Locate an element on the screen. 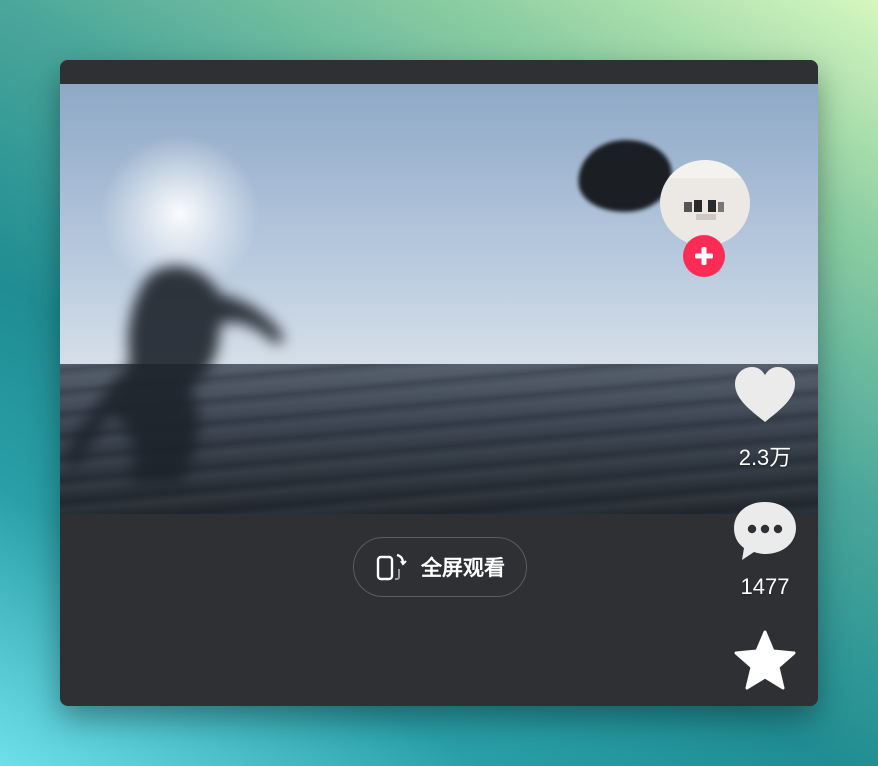 Image resolution: width=878 pixels, height=766 pixels. plus-icon is located at coordinates (704, 256).